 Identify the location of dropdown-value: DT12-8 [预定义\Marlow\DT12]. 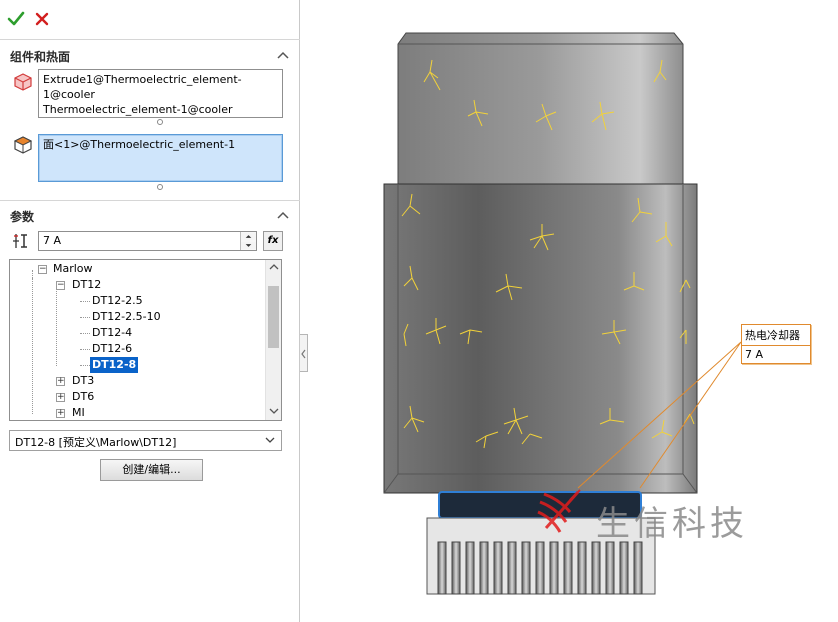
(95, 442).